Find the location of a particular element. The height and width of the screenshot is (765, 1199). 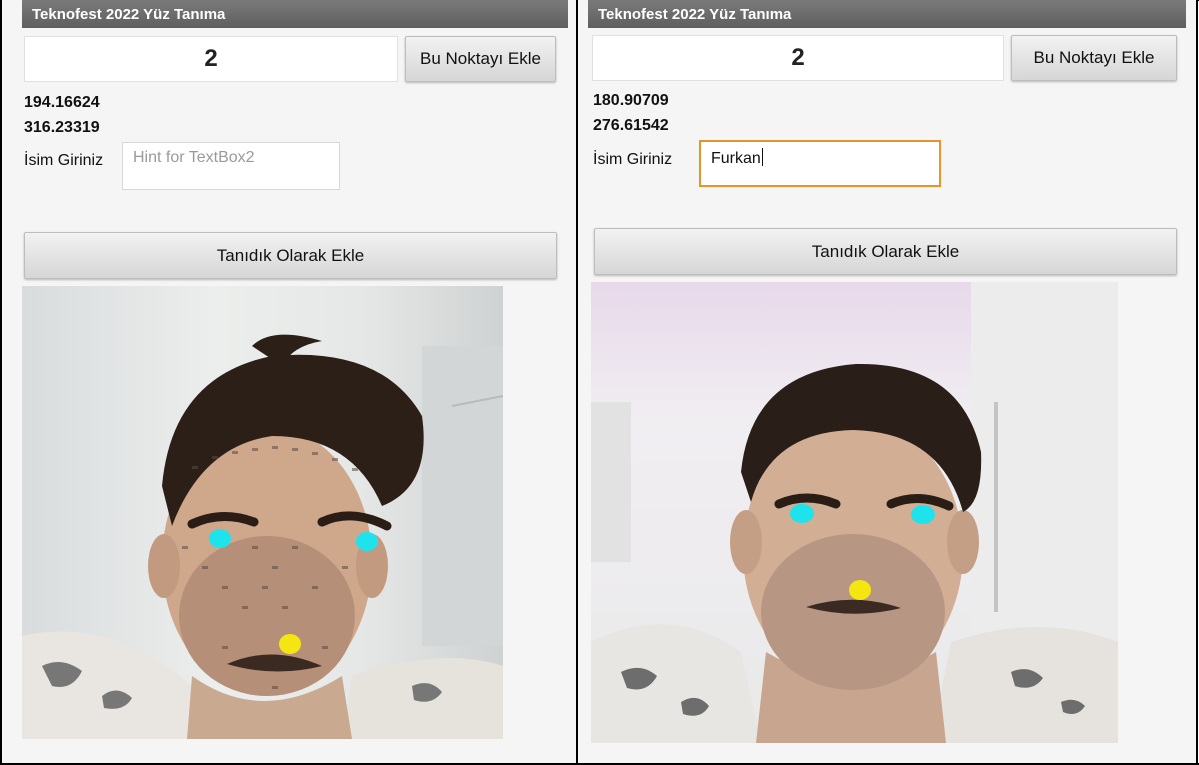

coord-y-value: 316.23319 is located at coordinates (62, 127).